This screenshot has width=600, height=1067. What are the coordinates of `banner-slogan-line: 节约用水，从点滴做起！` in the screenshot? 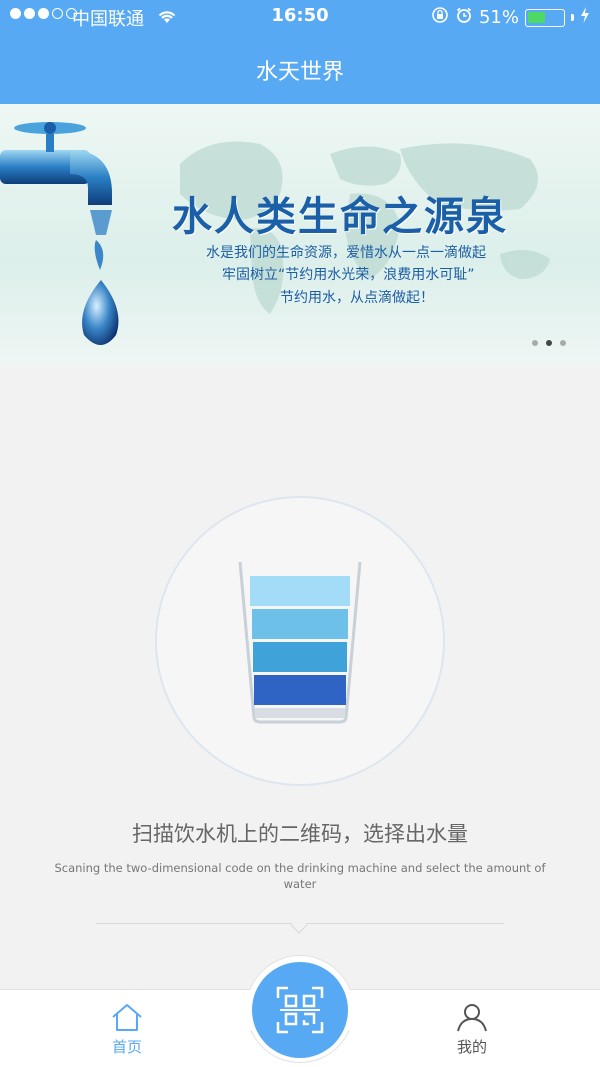 It's located at (357, 298).